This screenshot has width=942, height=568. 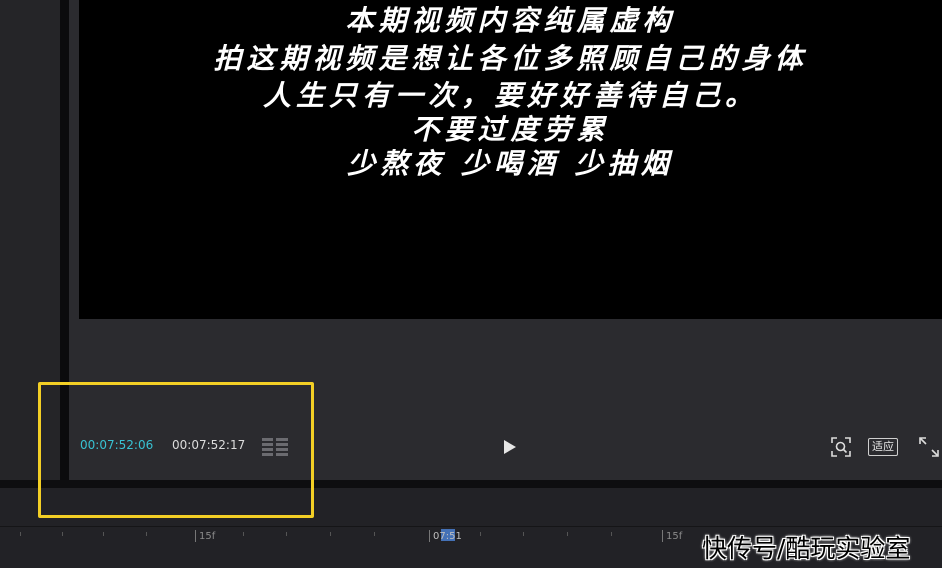 I want to click on play-icon, so click(x=510, y=447).